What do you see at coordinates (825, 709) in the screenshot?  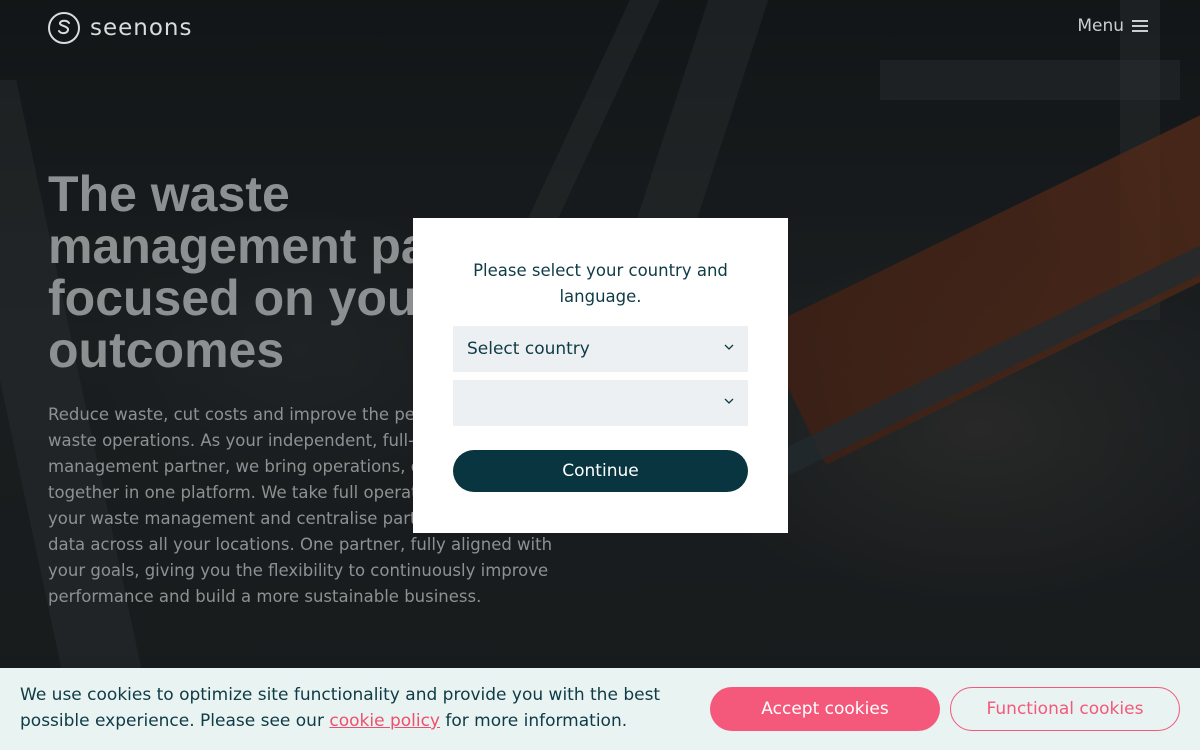 I see `accept-cookies-button: Accept cookies` at bounding box center [825, 709].